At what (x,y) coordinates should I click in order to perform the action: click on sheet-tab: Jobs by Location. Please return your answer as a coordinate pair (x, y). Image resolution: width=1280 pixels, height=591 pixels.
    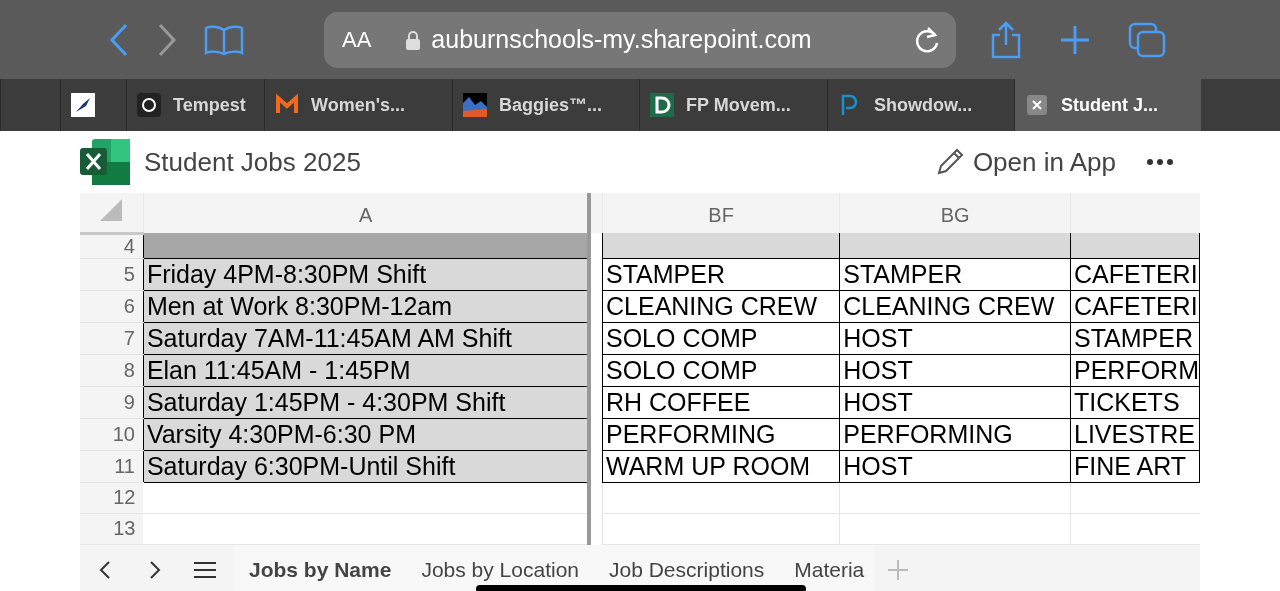
    Looking at the image, I should click on (500, 567).